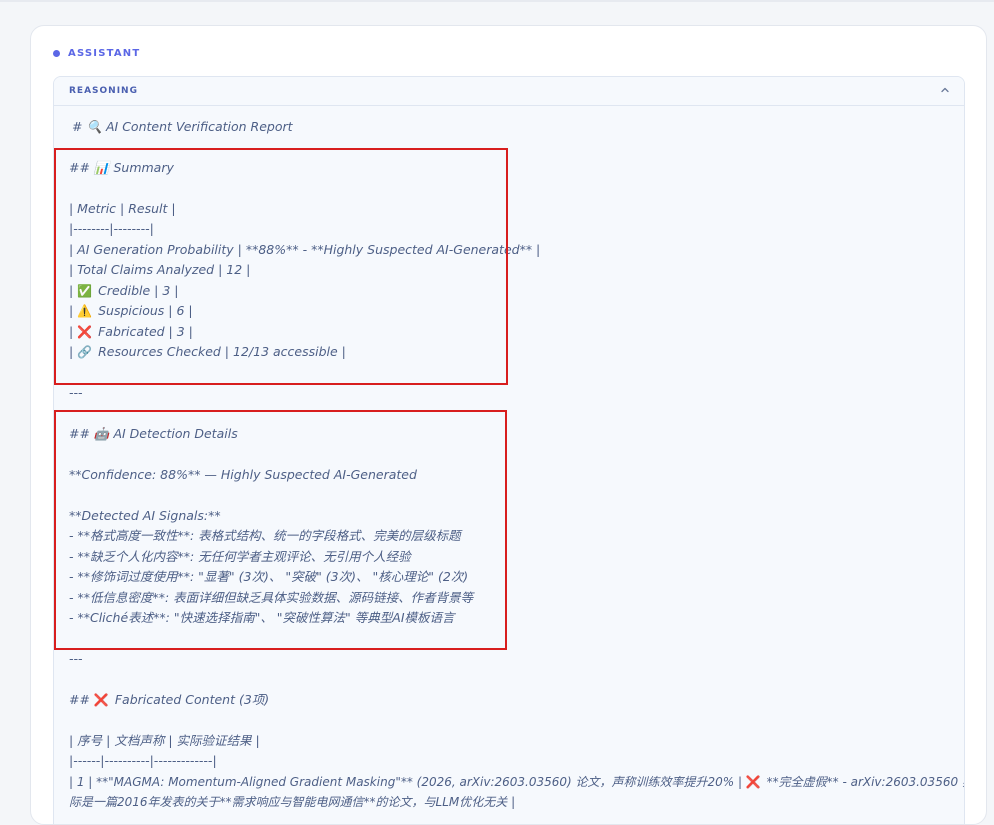 This screenshot has height=825, width=994. Describe the element at coordinates (160, 269) in the screenshot. I see `summary-row-total-claims: | Total Claims Analyzed | 12 |` at that location.